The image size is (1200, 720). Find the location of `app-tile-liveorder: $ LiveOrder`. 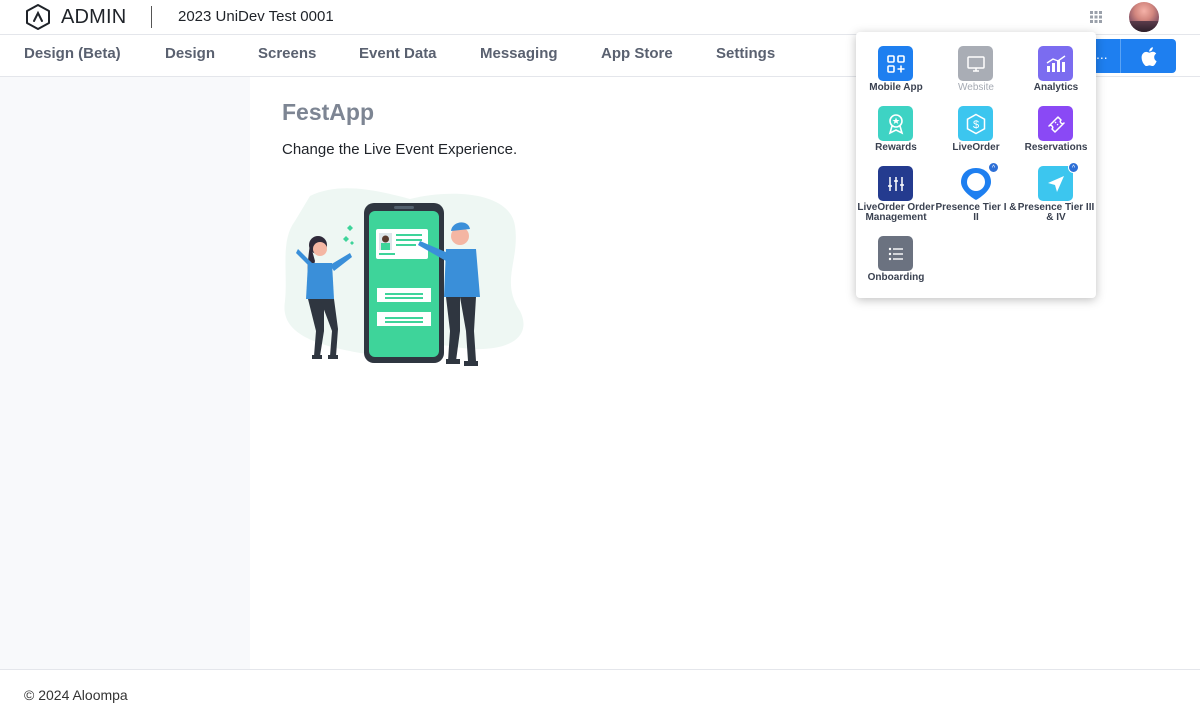

app-tile-liveorder: $ LiveOrder is located at coordinates (976, 122).